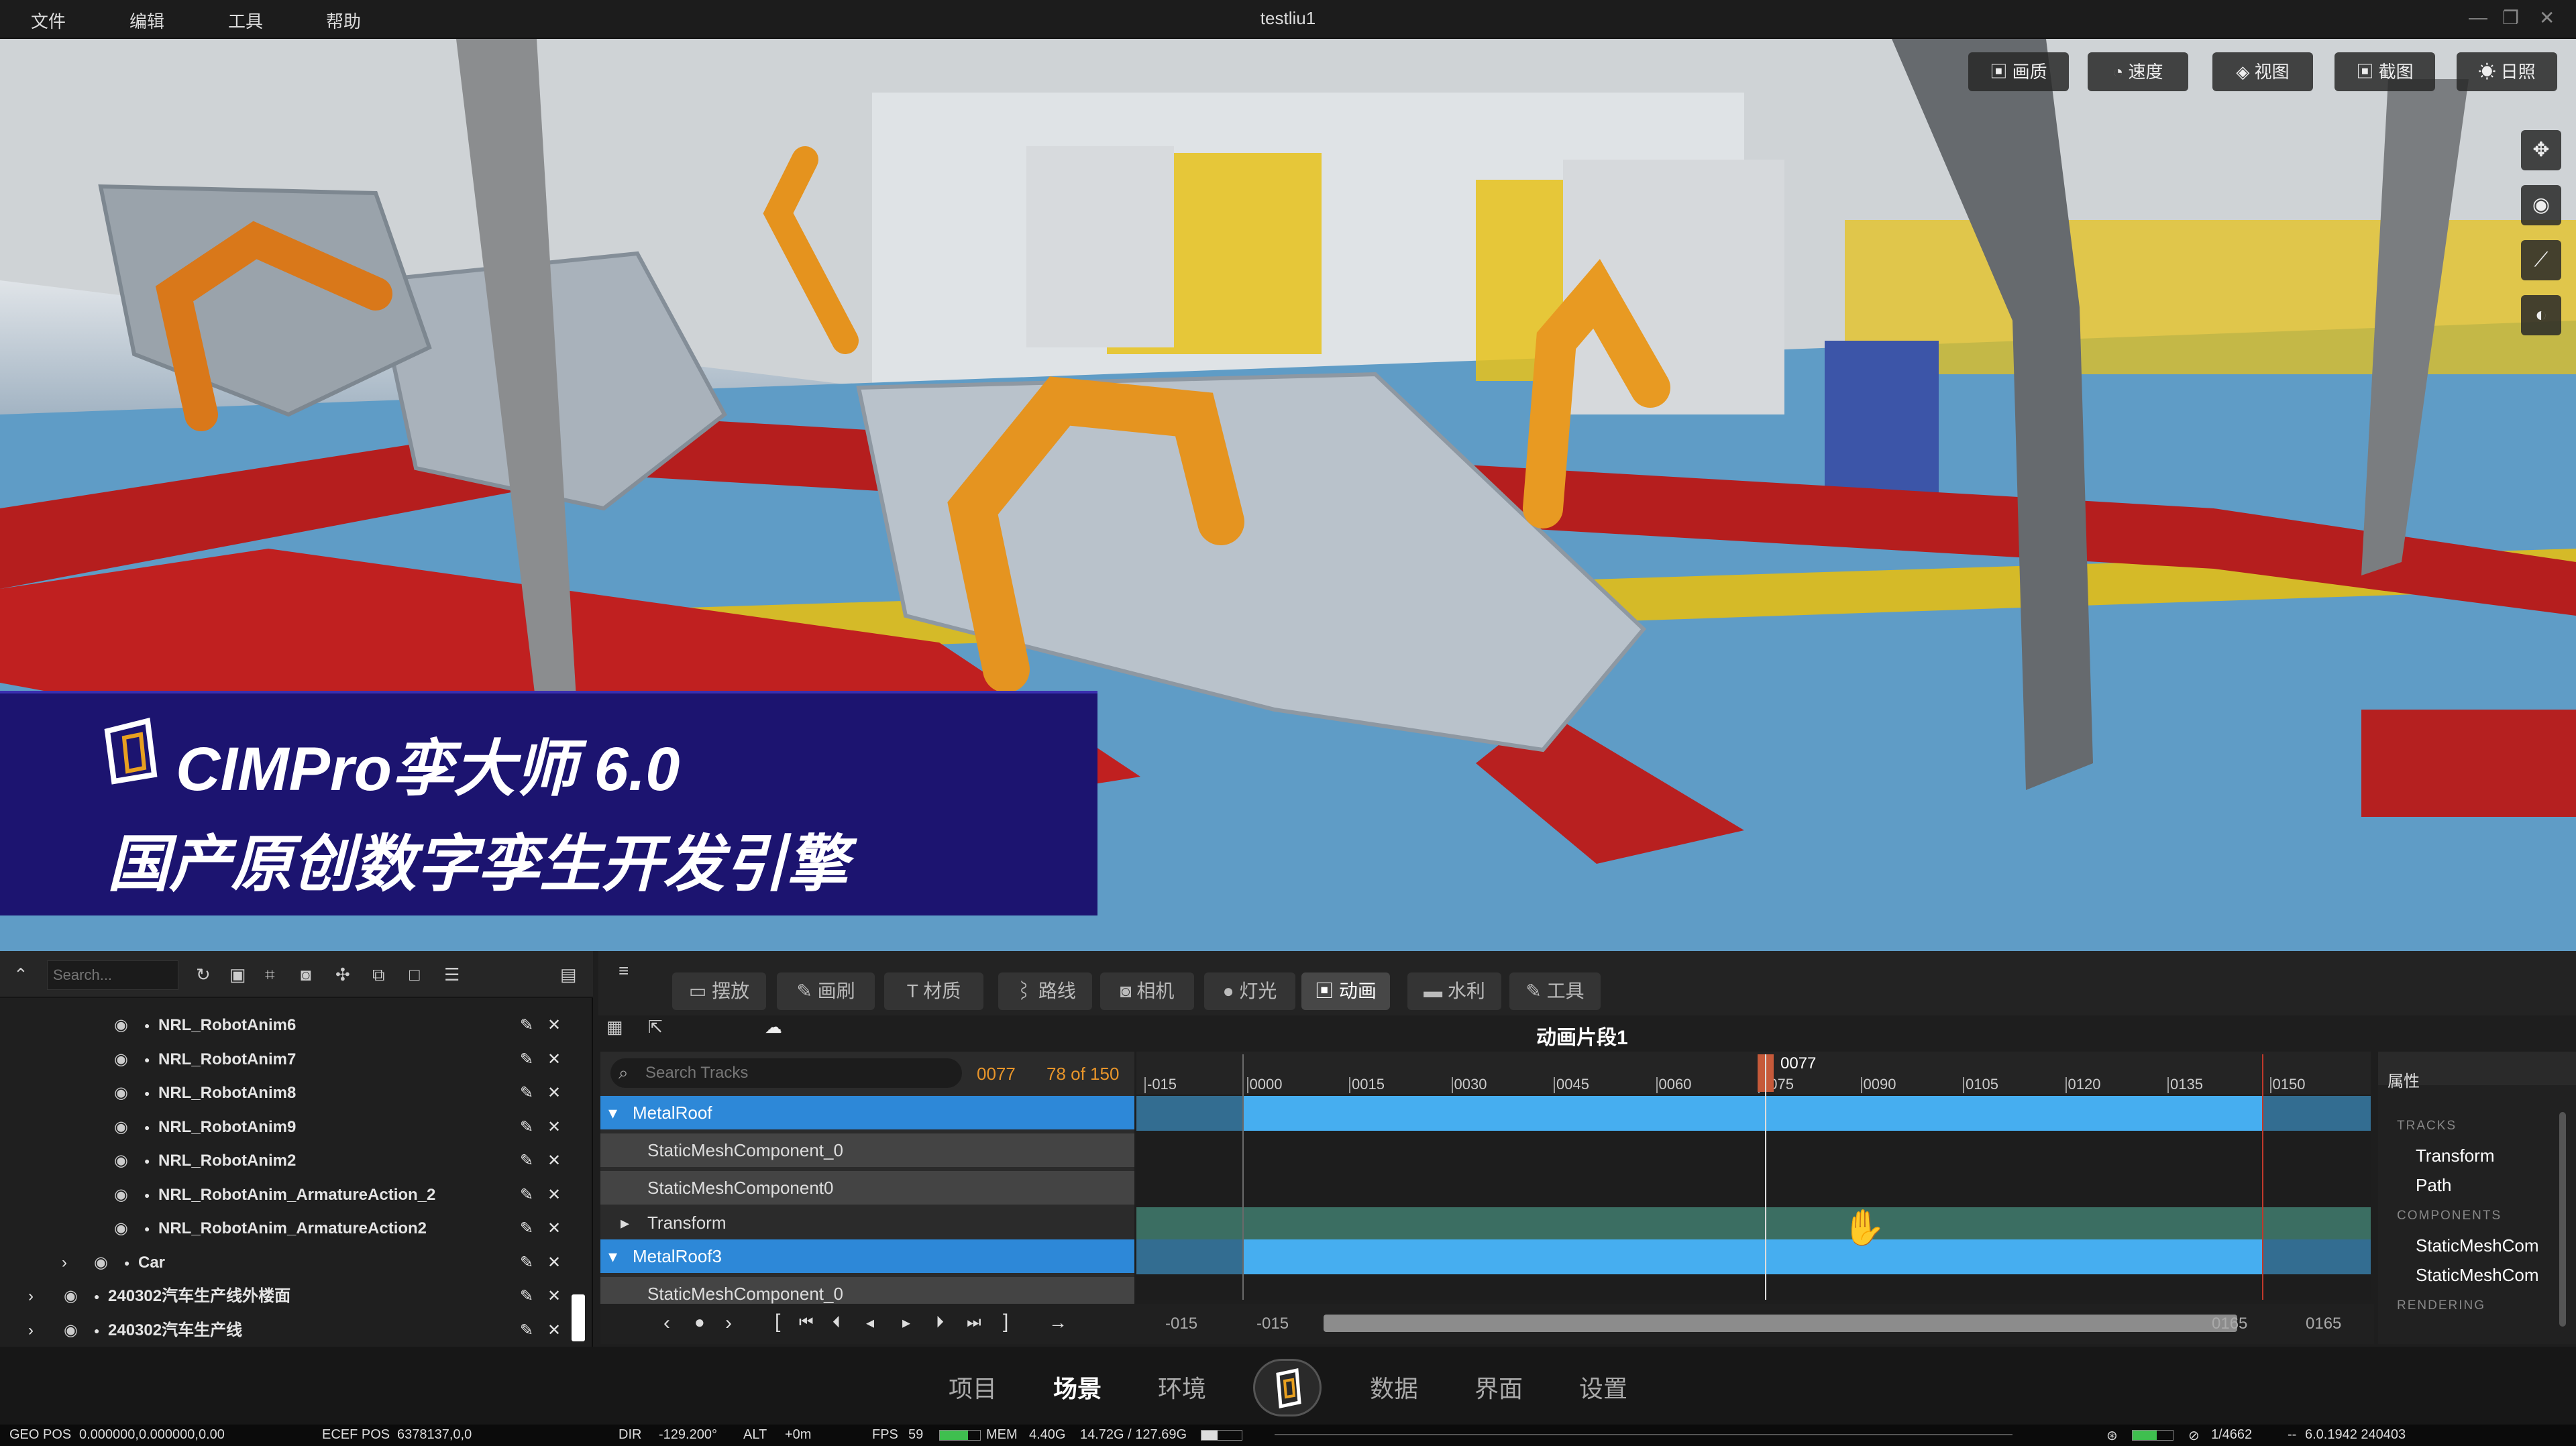 This screenshot has width=2576, height=1446. What do you see at coordinates (295, 1228) in the screenshot?
I see `outliner-row: ◉ ● NRL_RobotAnim_ArmatureAction2 ✎ ✕` at bounding box center [295, 1228].